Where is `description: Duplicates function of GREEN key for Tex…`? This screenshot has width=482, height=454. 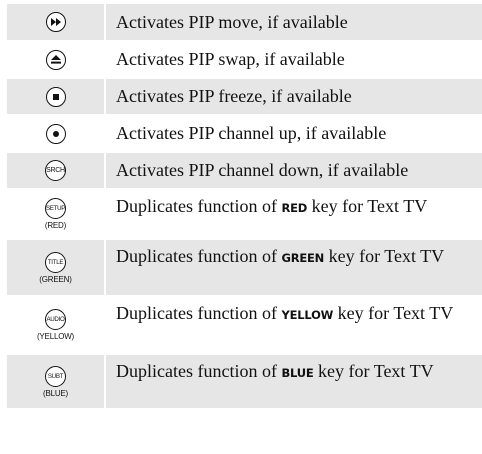 description: Duplicates function of GREEN key for Tex… is located at coordinates (280, 256).